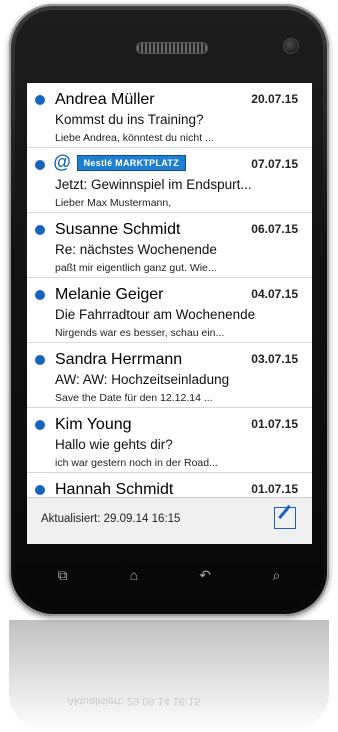 This screenshot has width=338, height=732. Describe the element at coordinates (274, 229) in the screenshot. I see `message-date: 06.07.15` at that location.